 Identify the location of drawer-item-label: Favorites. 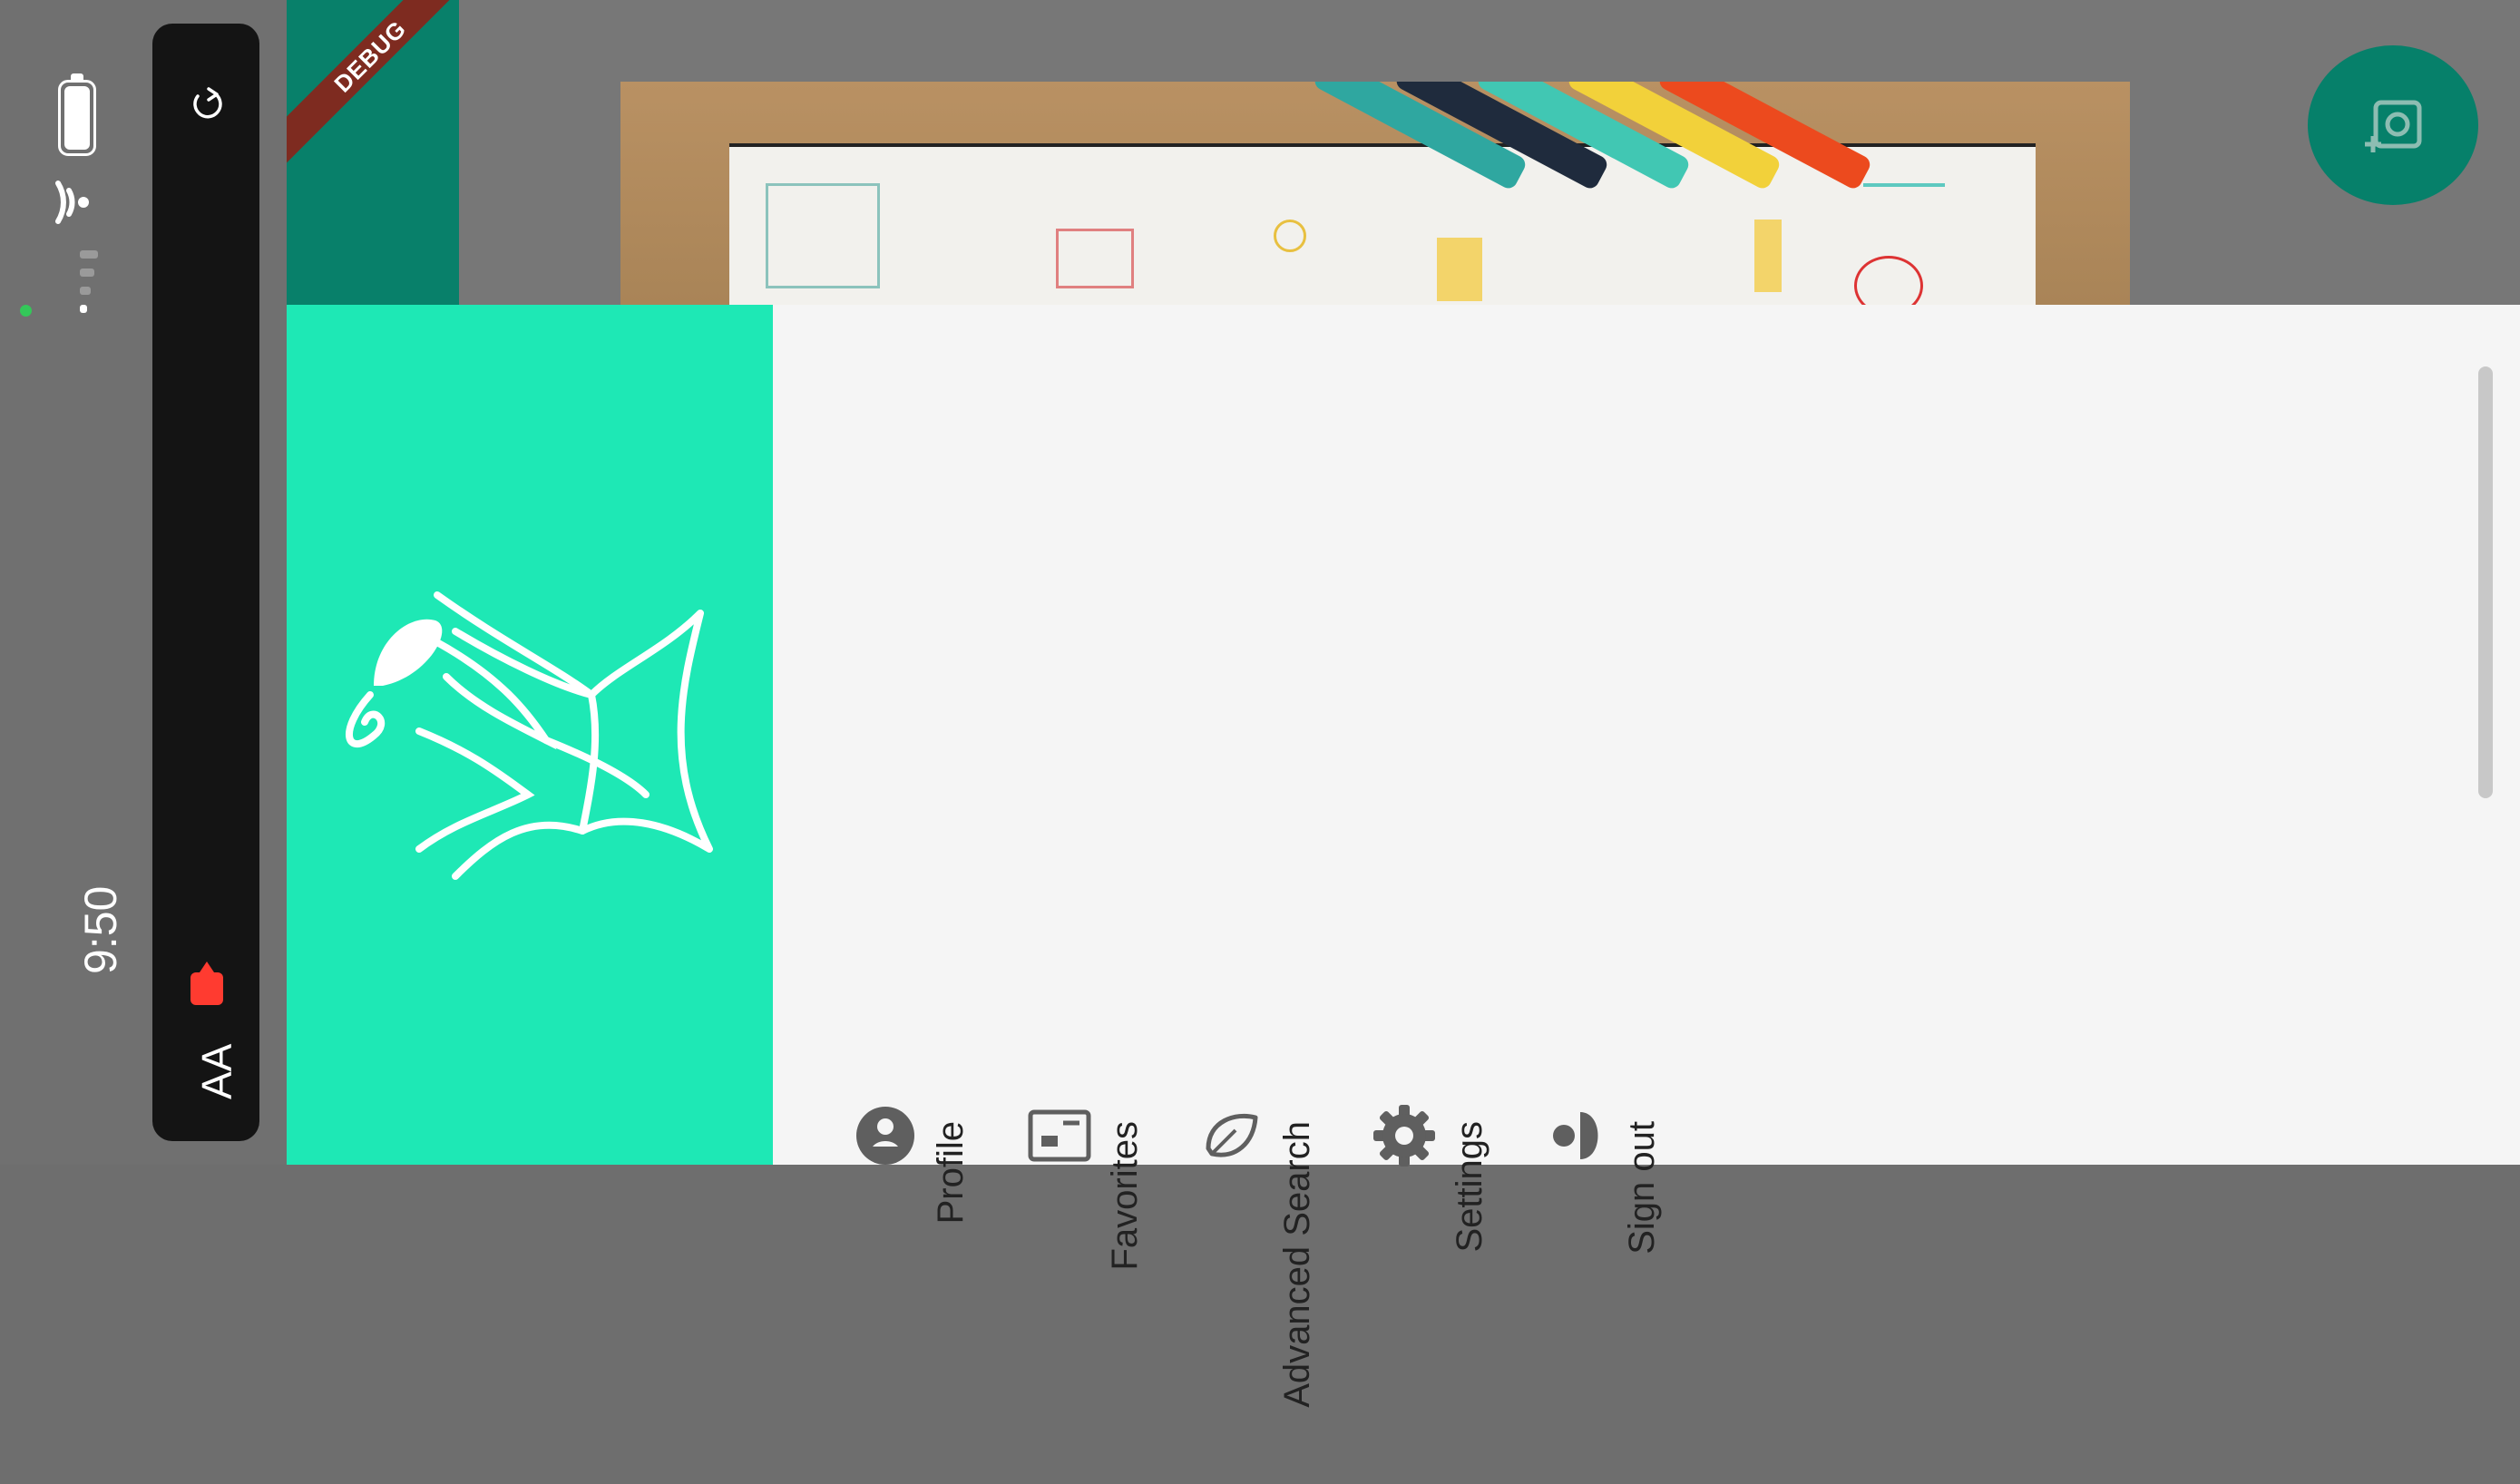
(1125, 1196).